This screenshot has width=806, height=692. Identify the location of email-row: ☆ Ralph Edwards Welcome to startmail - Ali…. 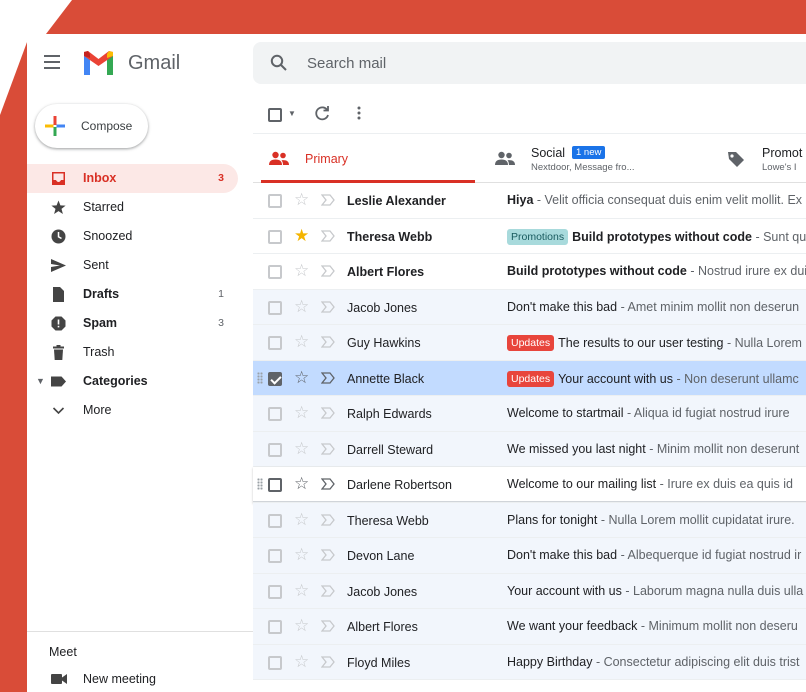
(529, 414).